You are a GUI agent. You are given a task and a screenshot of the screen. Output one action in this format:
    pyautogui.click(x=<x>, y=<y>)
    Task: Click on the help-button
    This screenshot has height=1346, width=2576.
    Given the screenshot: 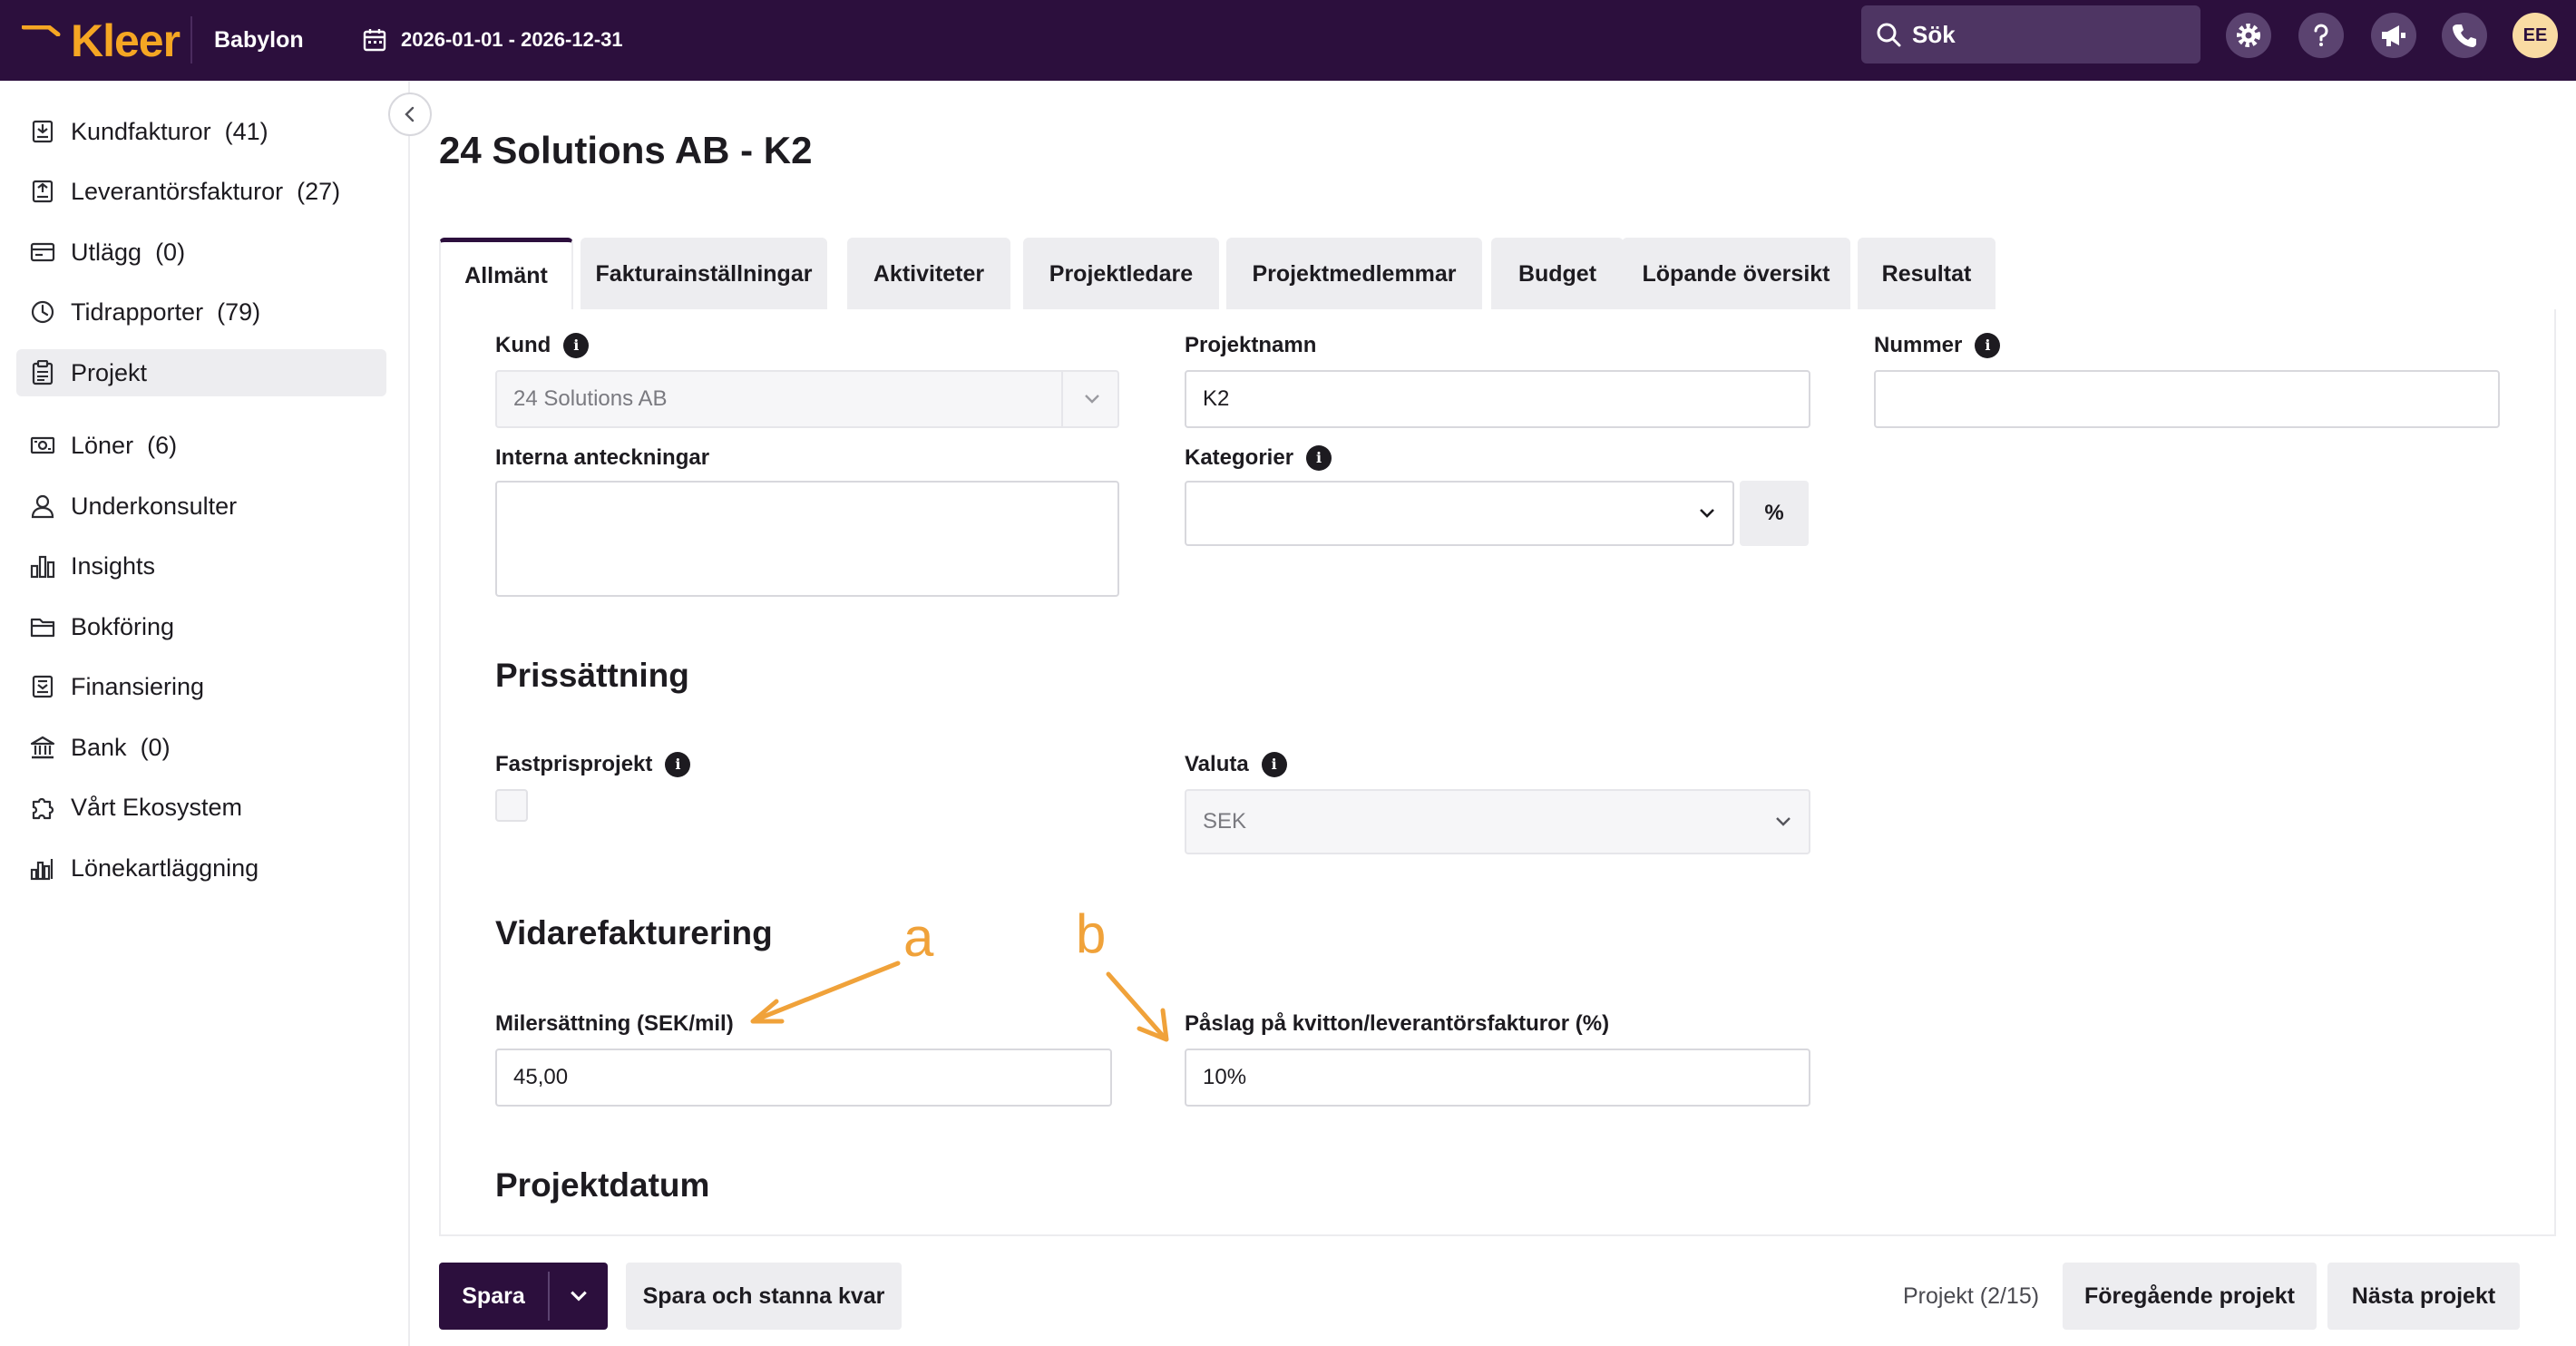 What is the action you would take?
    pyautogui.click(x=2321, y=35)
    